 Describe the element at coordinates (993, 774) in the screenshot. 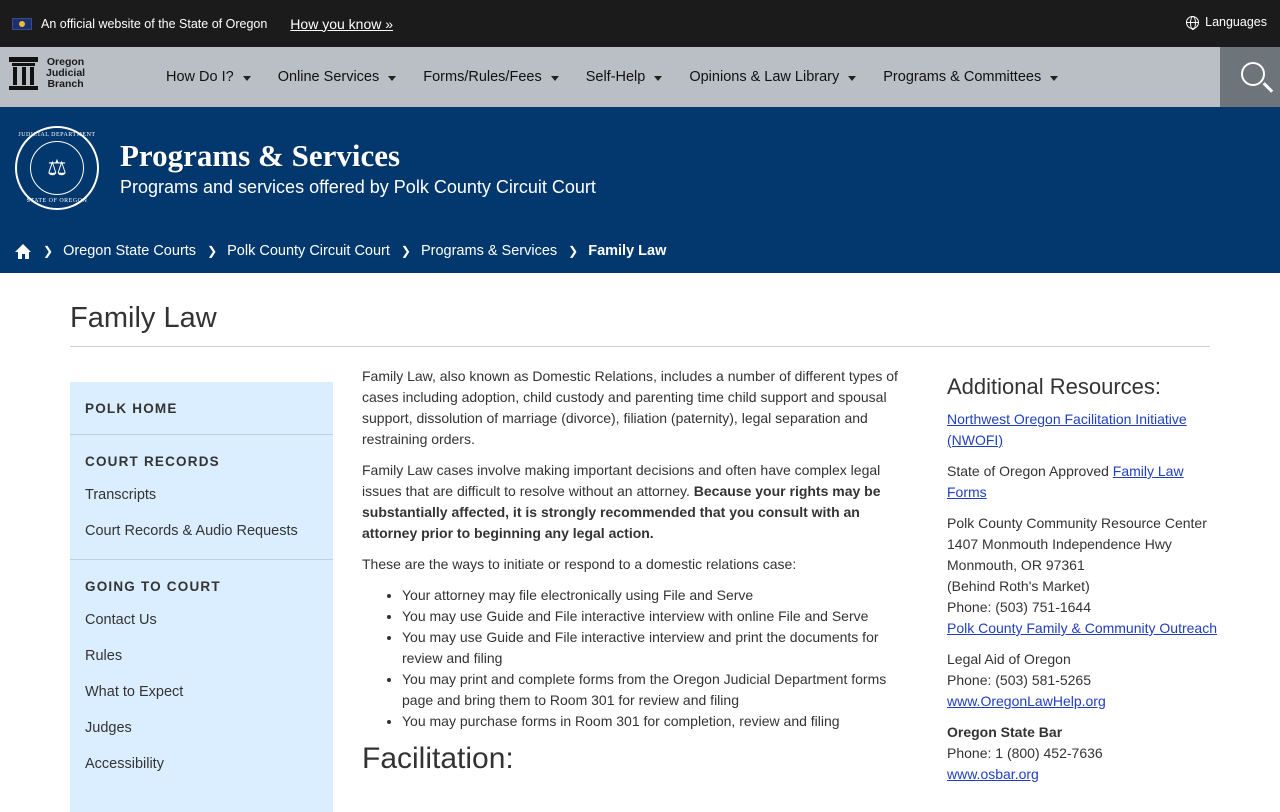

I see `osbar-link: www.osbar.org` at that location.